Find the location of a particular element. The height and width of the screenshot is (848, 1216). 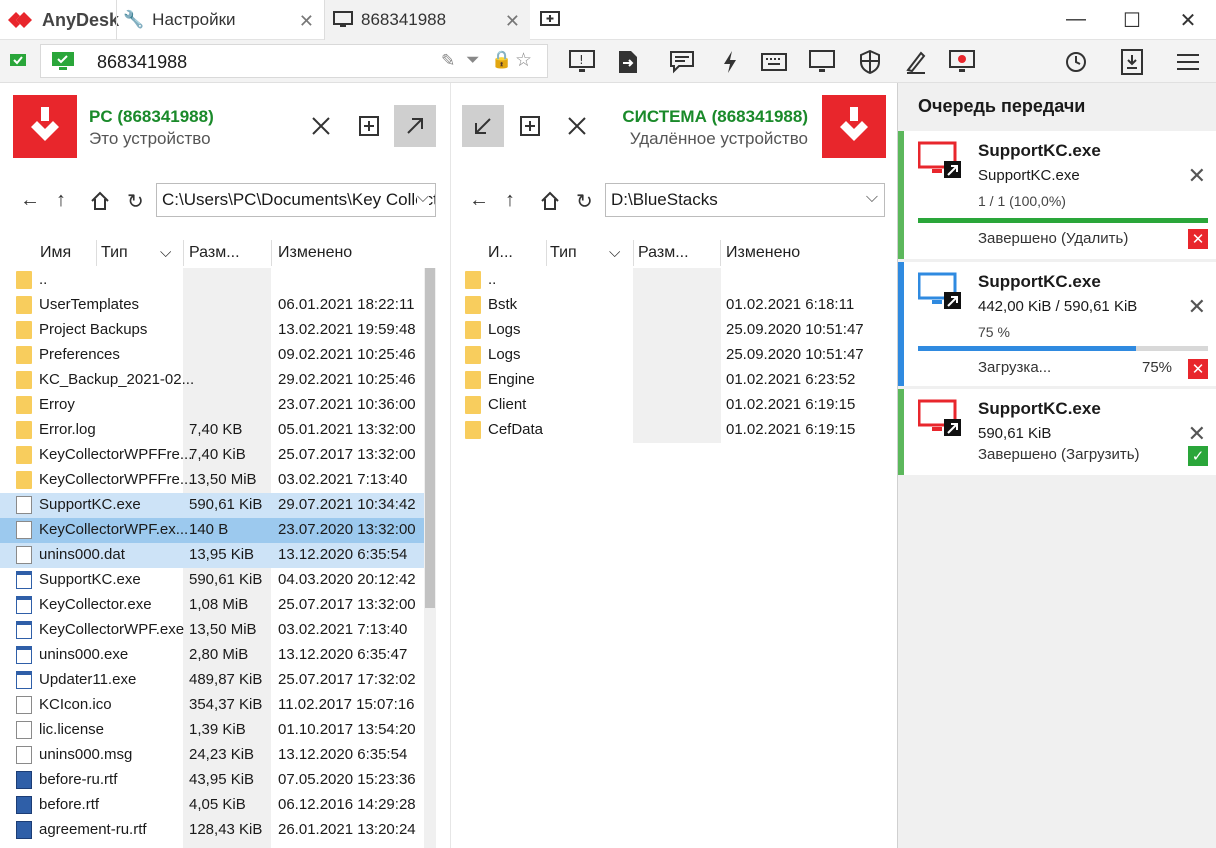

col-name: Имя is located at coordinates (55, 253).